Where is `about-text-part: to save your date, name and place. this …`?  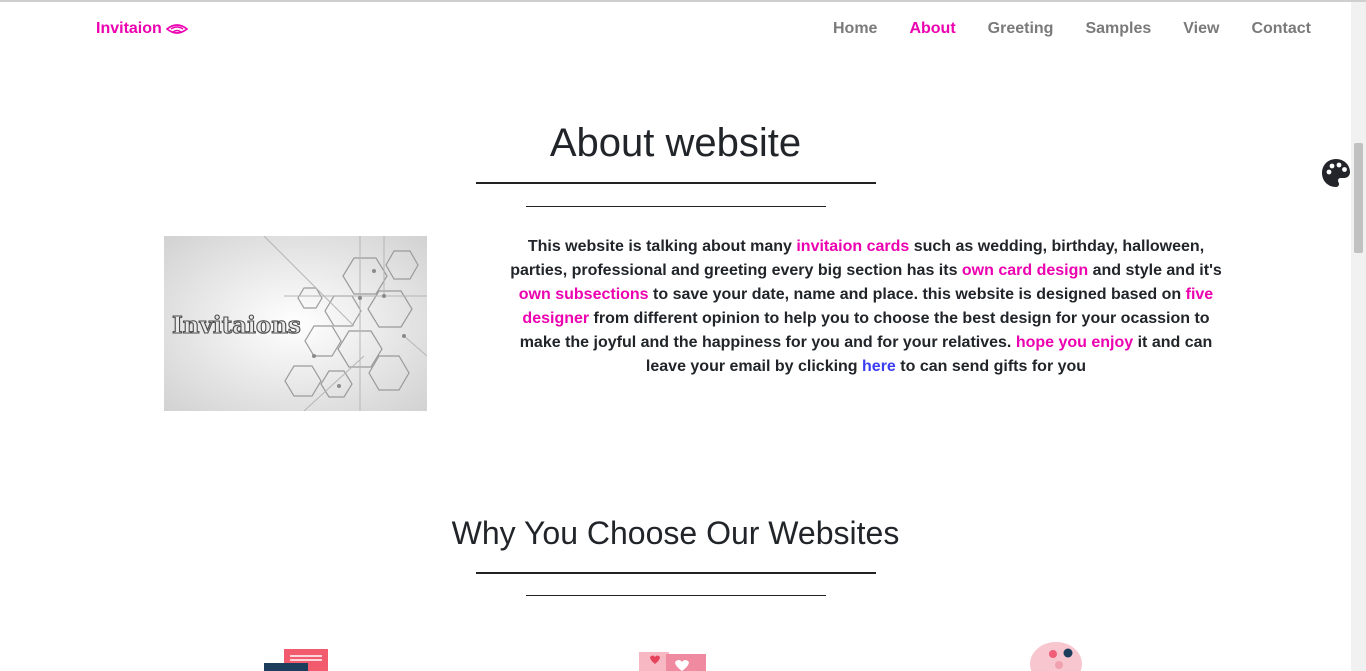
about-text-part: to save your date, name and place. this … is located at coordinates (917, 294).